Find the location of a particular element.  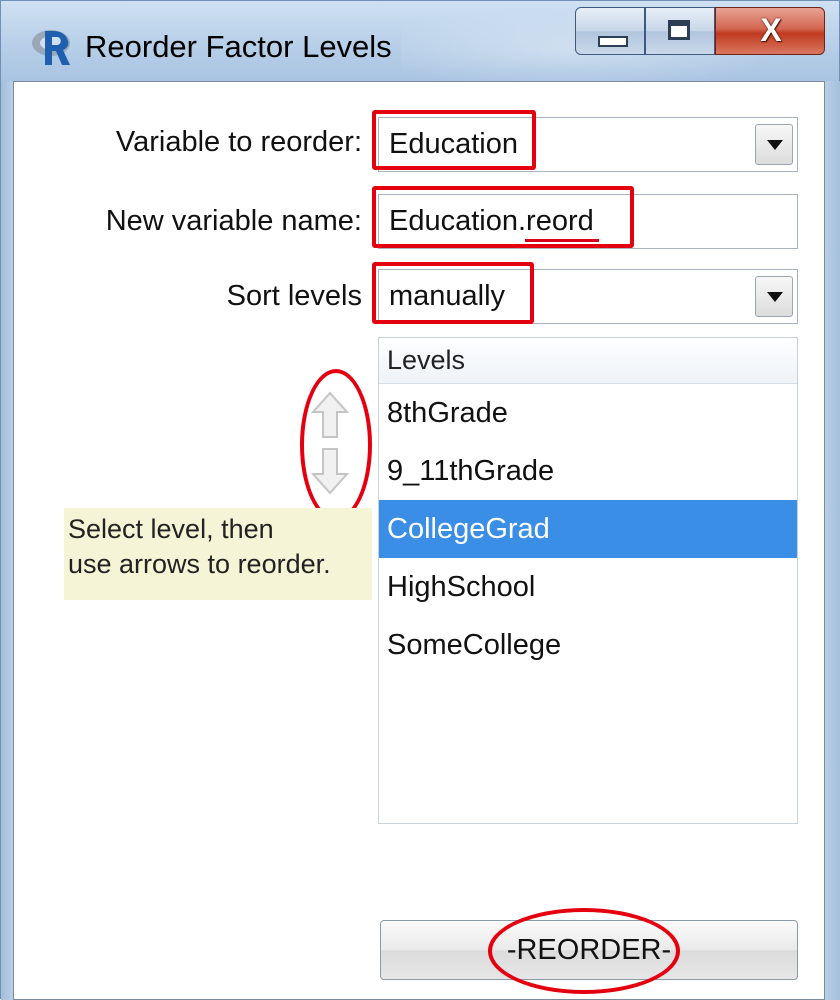

close-icon: X is located at coordinates (771, 30).